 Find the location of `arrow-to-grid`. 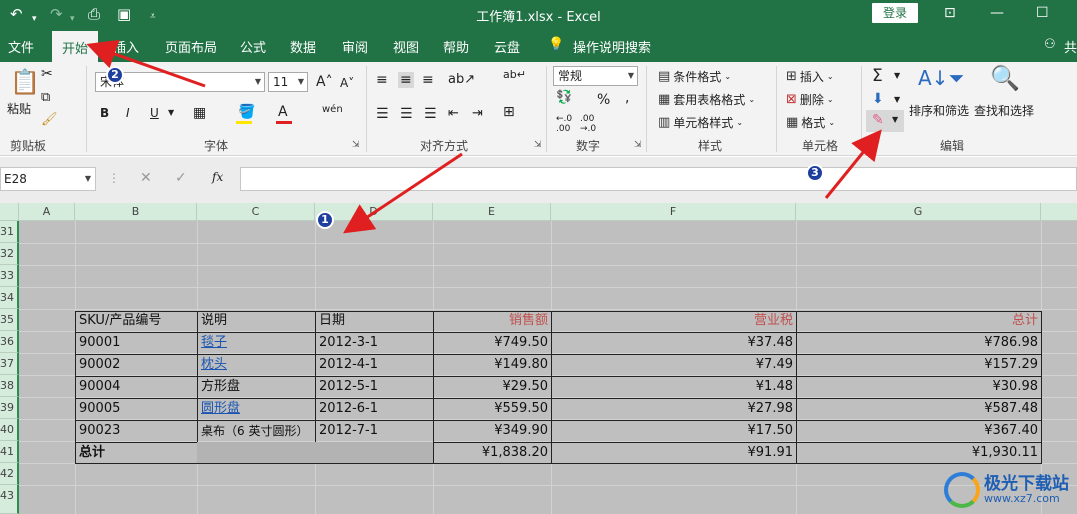

arrow-to-grid is located at coordinates (403, 193).